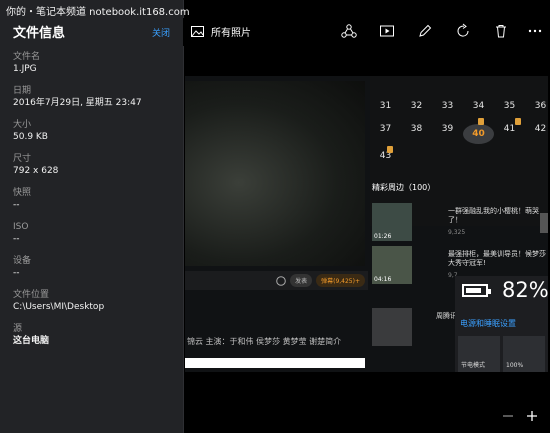 This screenshot has height=433, width=550. Describe the element at coordinates (22, 125) in the screenshot. I see `field-label: 大小` at that location.